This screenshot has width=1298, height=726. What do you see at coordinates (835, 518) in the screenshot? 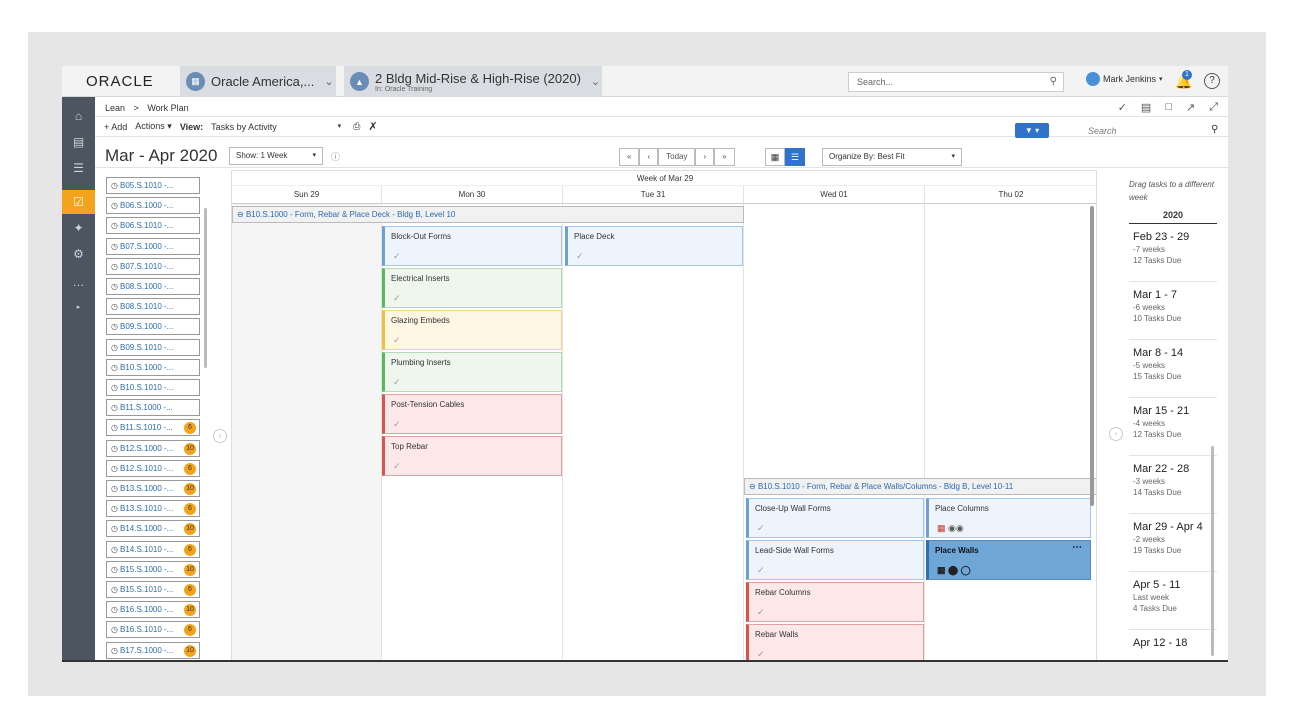
I see `task-card: Close-Up Wall Forms ✓` at bounding box center [835, 518].